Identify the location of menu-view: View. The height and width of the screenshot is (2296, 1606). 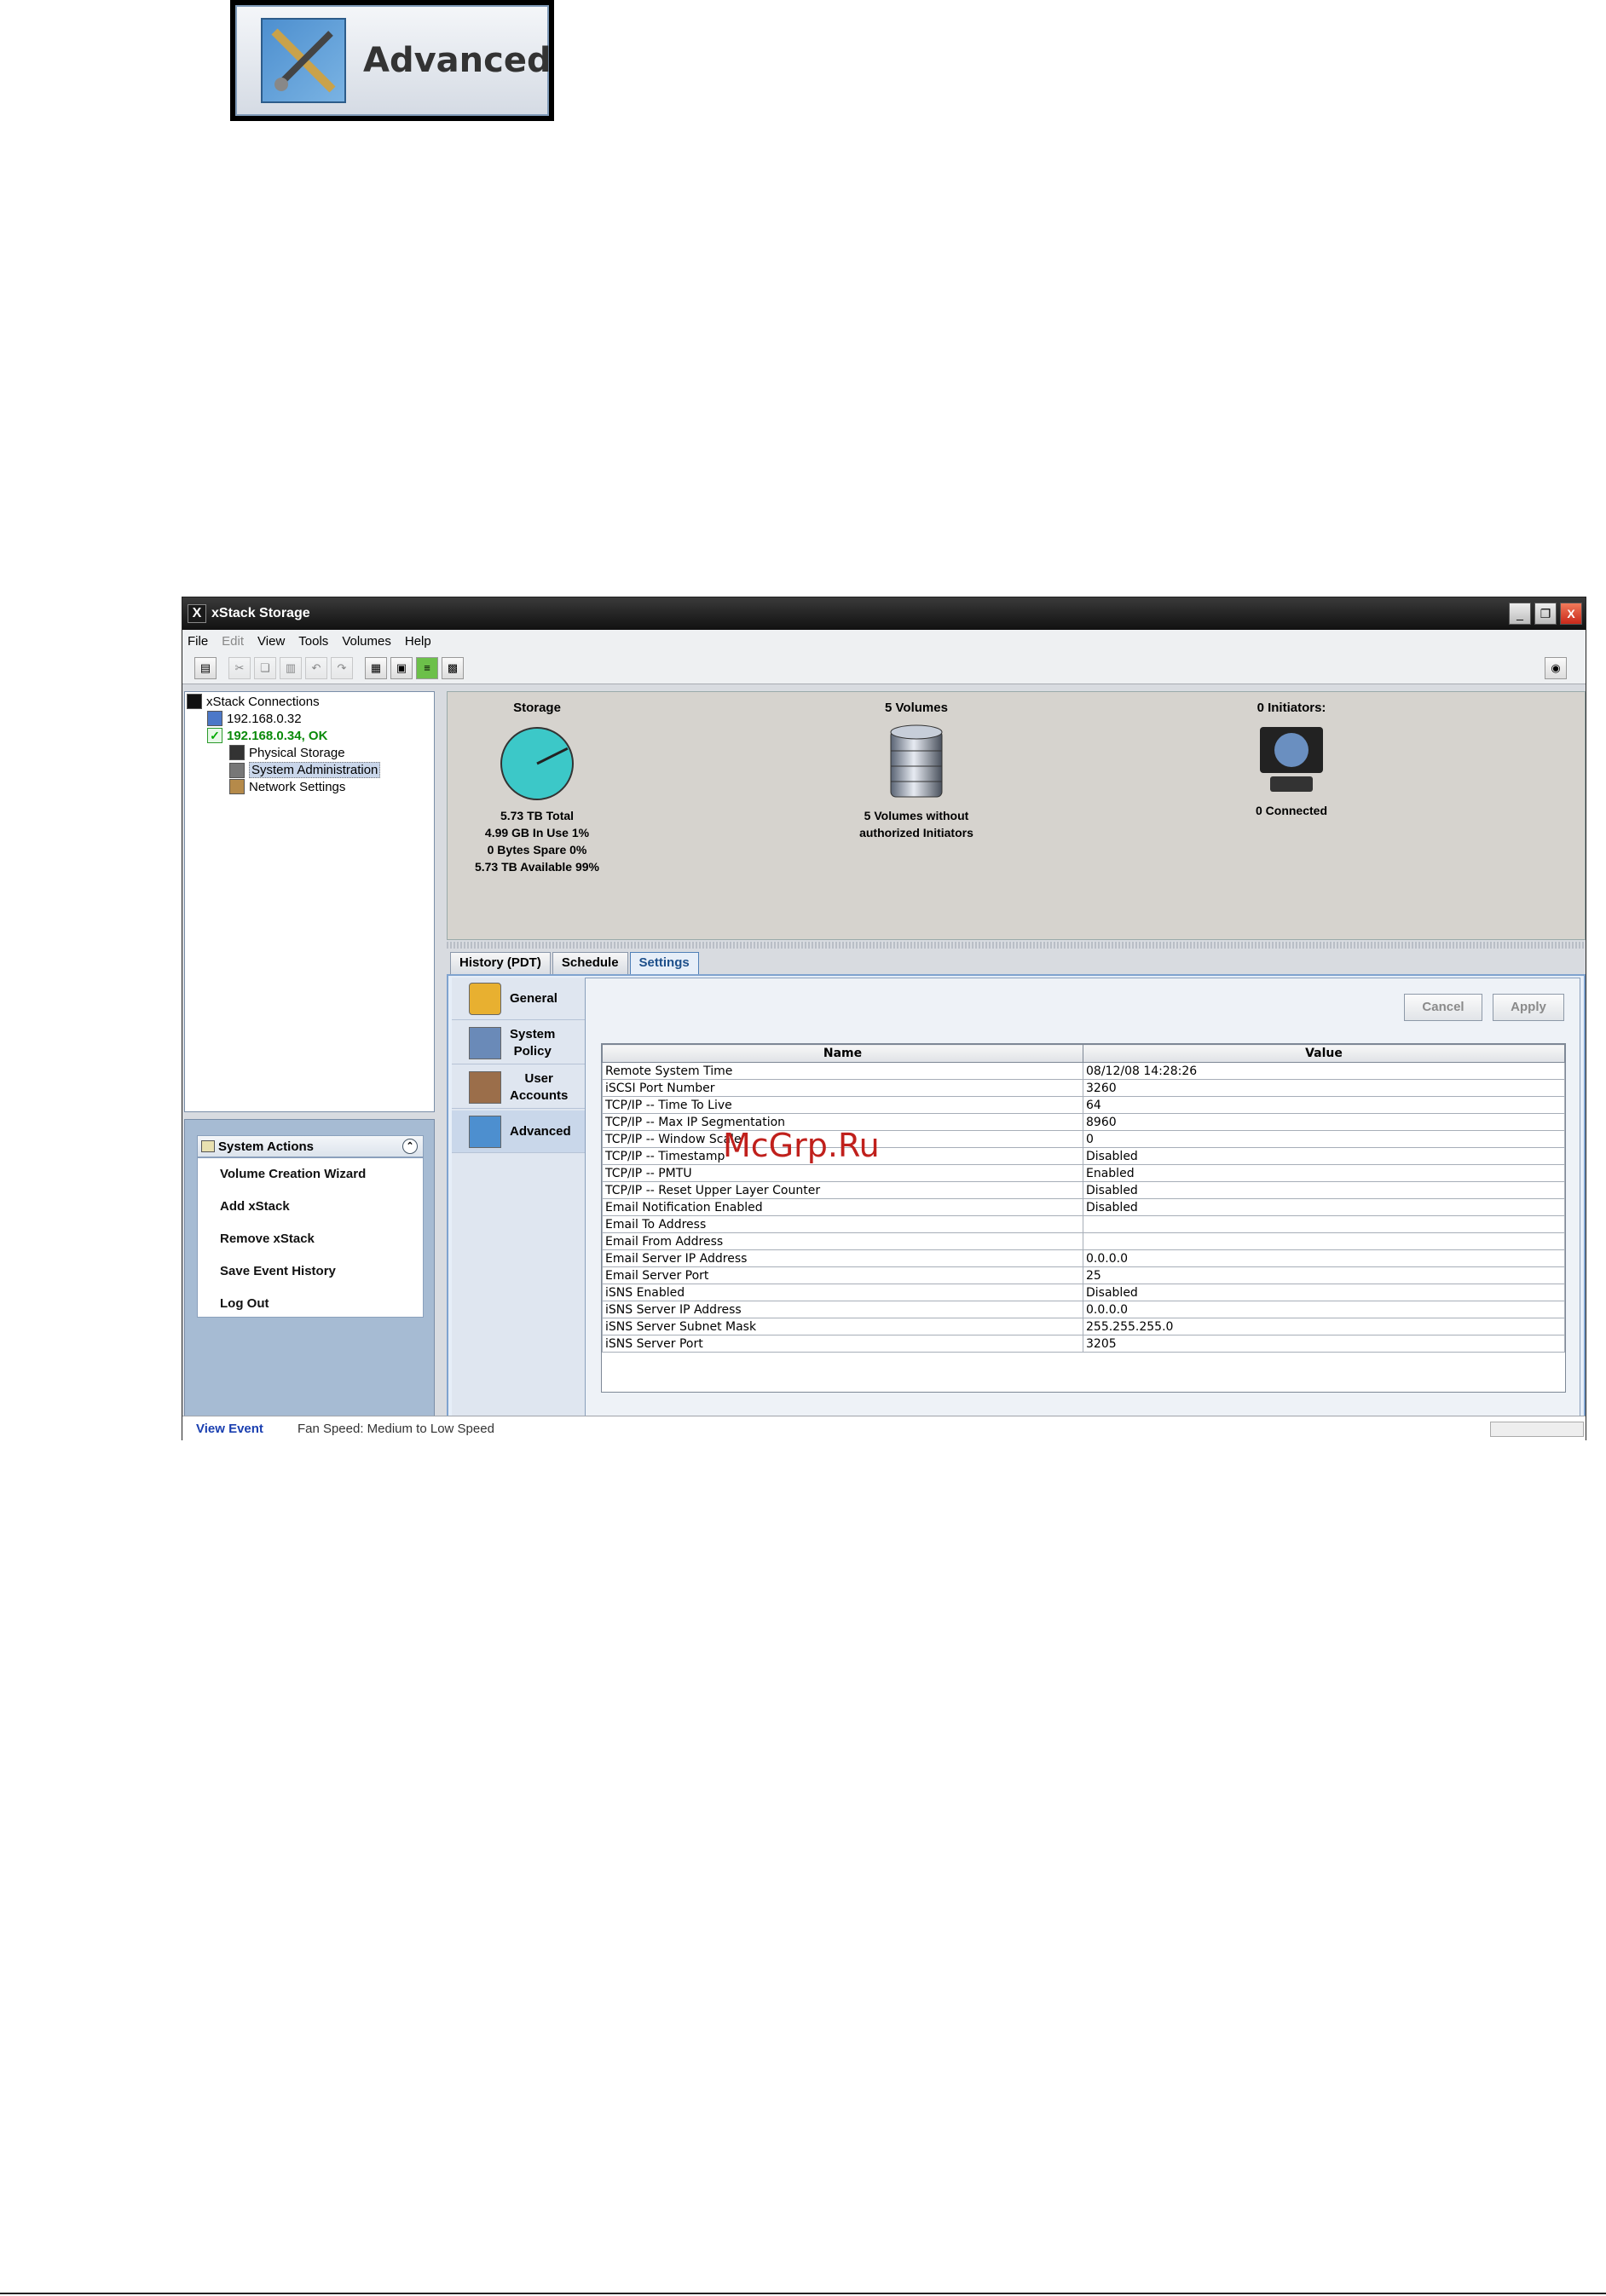
(271, 641).